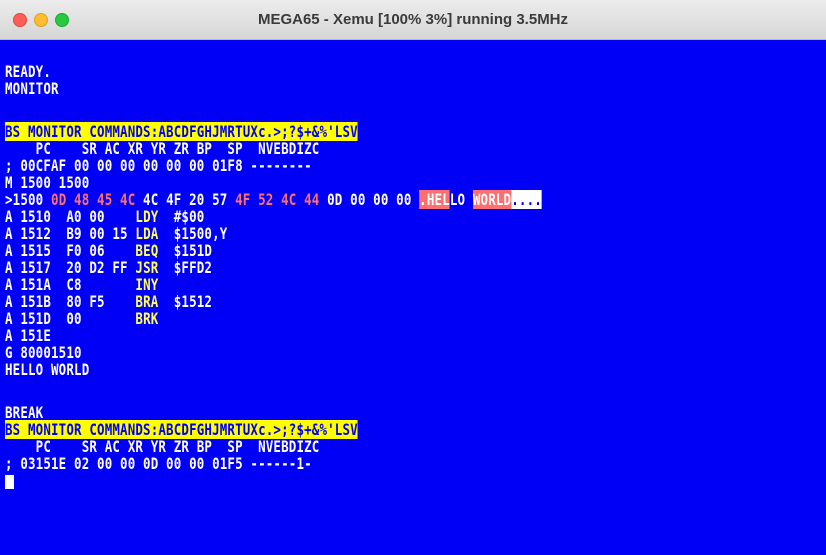  Describe the element at coordinates (28, 335) in the screenshot. I see `assemble-prompt-line: A 151E` at that location.